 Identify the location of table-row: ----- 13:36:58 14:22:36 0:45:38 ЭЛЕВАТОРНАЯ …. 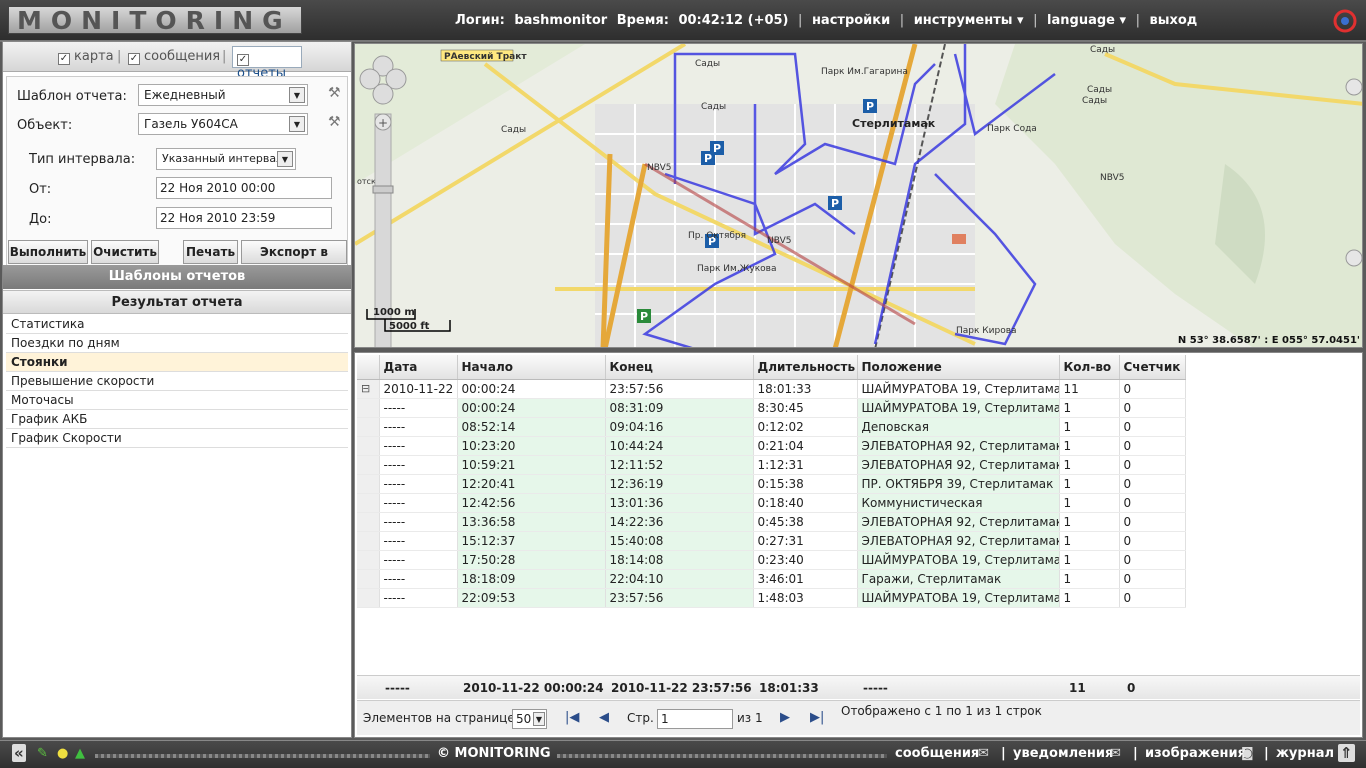
(771, 522).